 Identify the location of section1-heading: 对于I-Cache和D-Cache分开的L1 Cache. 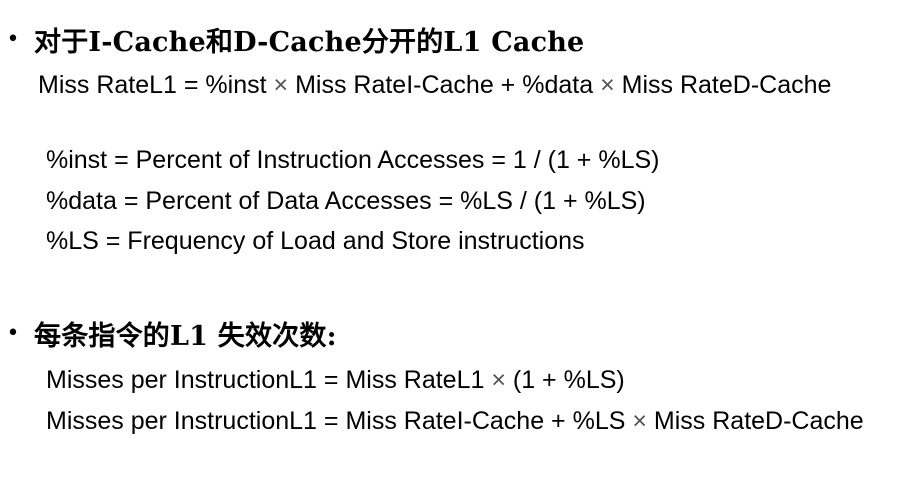
(309, 42).